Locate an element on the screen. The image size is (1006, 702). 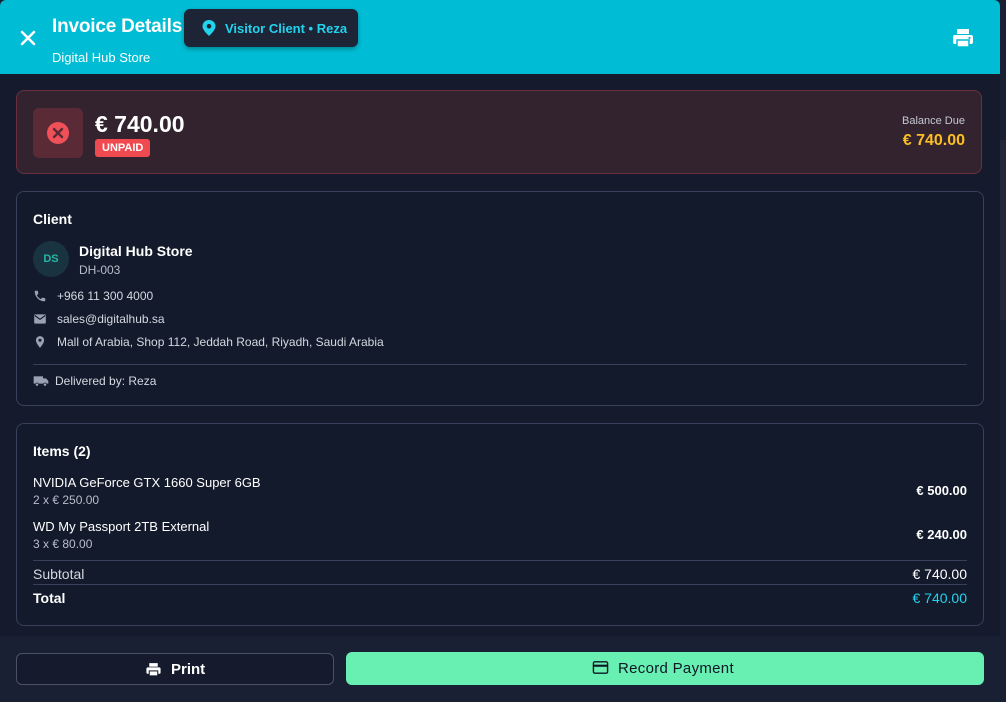
item-total: € 240.00 is located at coordinates (941, 534).